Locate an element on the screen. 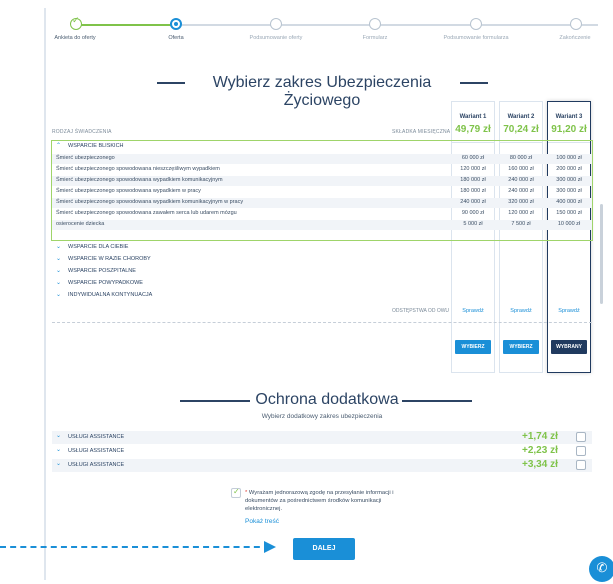 The image size is (613, 584). variant-3-check-link: Sprawdź is located at coordinates (569, 311).